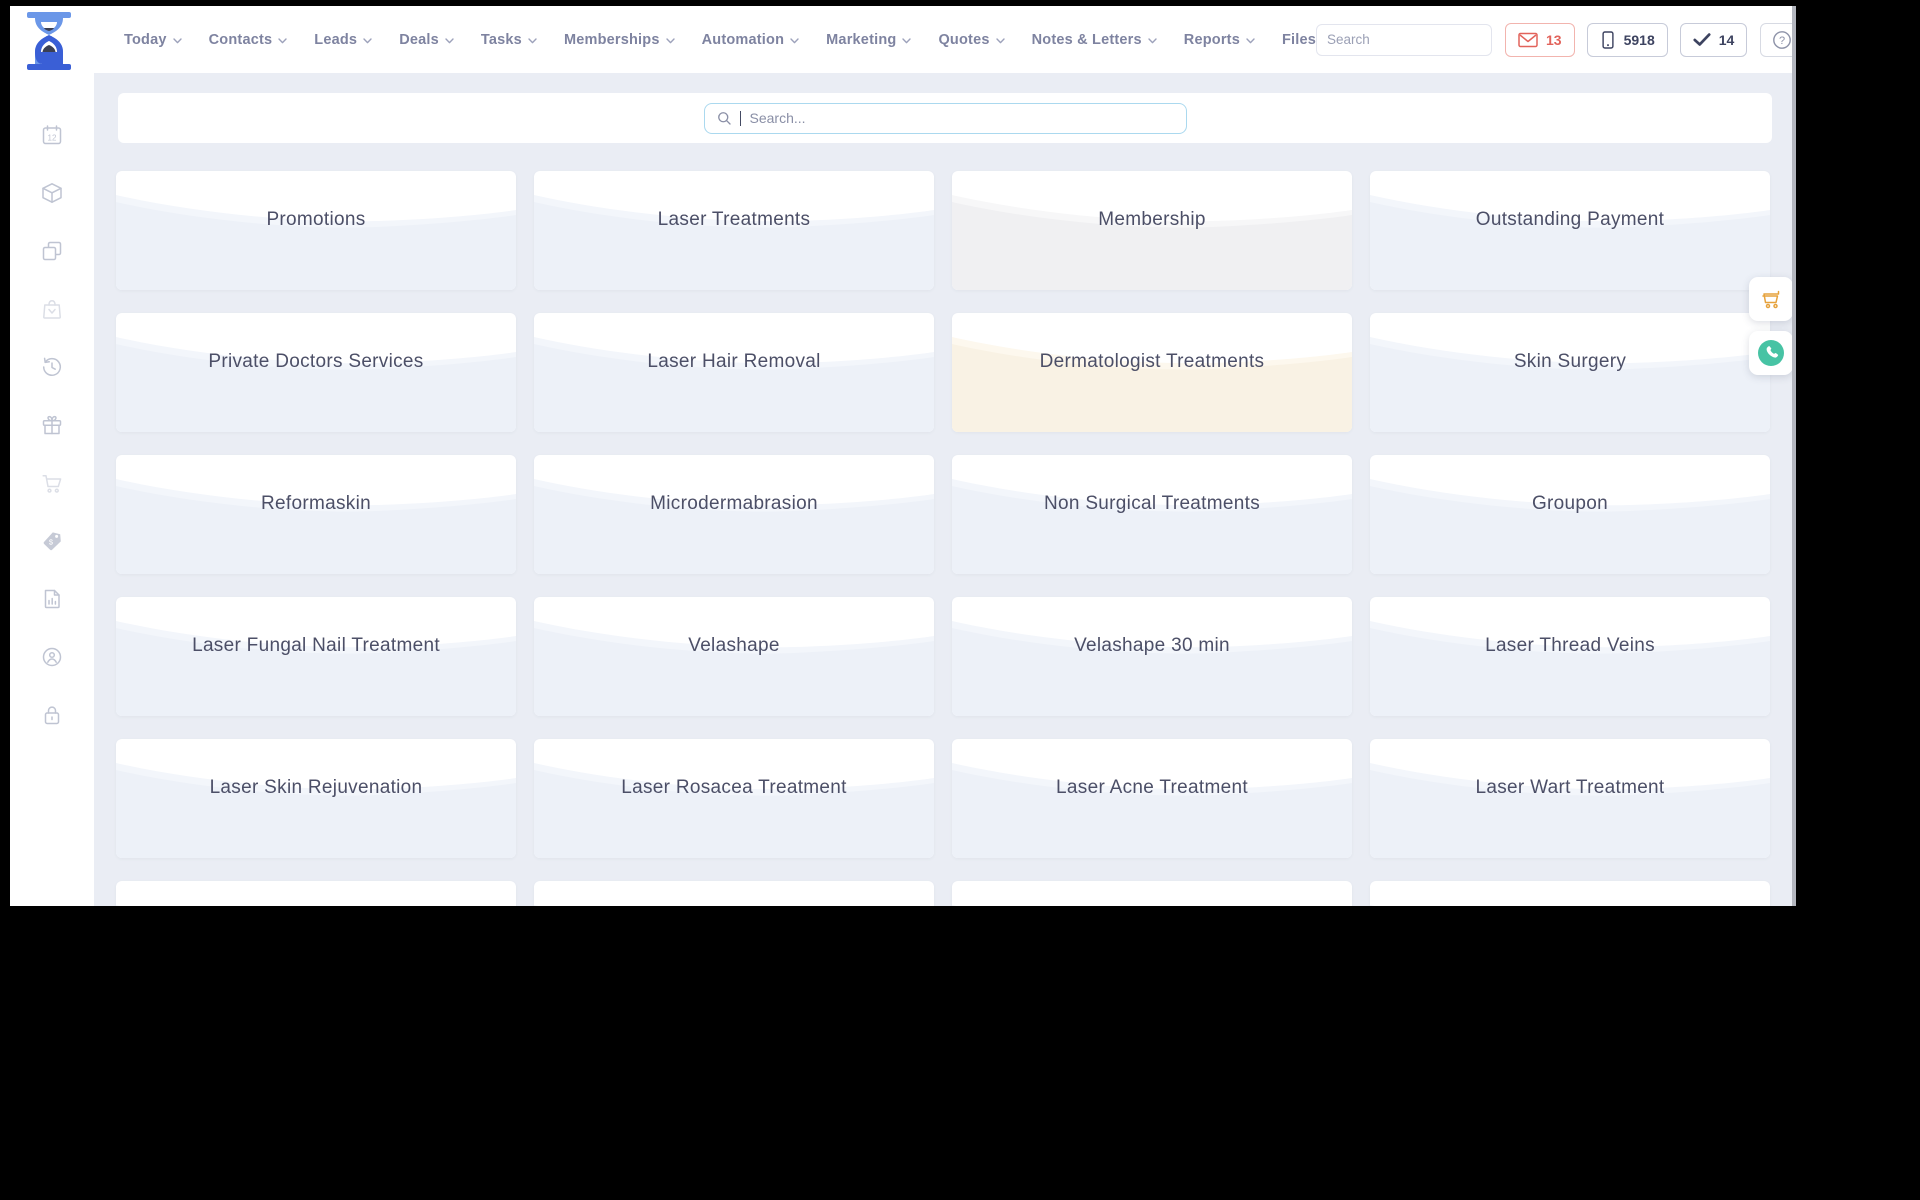 This screenshot has width=1920, height=1200. What do you see at coordinates (1570, 798) in the screenshot?
I see `category-card-laser-wart-treatment: Laser Wart Treatment` at bounding box center [1570, 798].